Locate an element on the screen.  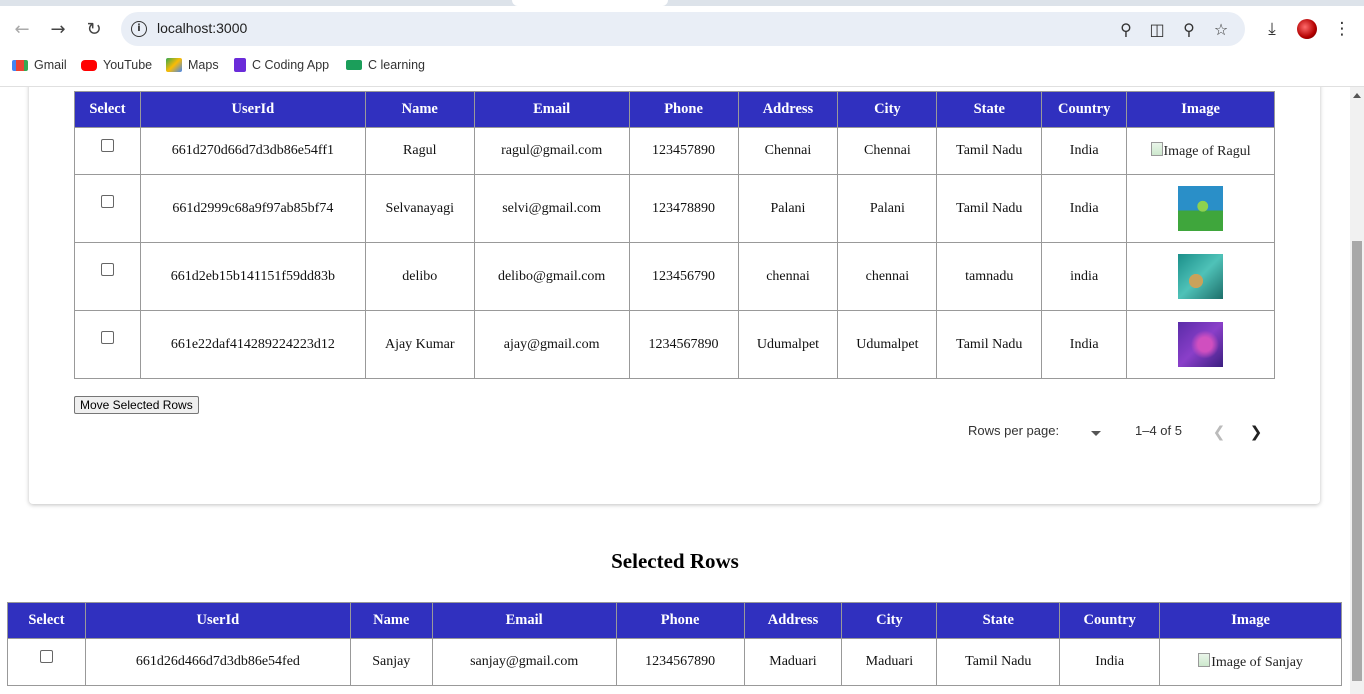
bookmark-youtube: YouTube is located at coordinates (116, 65).